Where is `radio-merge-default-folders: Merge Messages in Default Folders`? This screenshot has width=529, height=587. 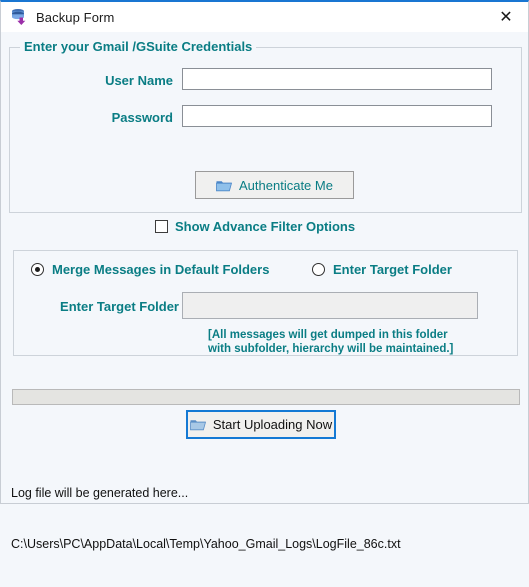
radio-merge-default-folders: Merge Messages in Default Folders is located at coordinates (150, 269).